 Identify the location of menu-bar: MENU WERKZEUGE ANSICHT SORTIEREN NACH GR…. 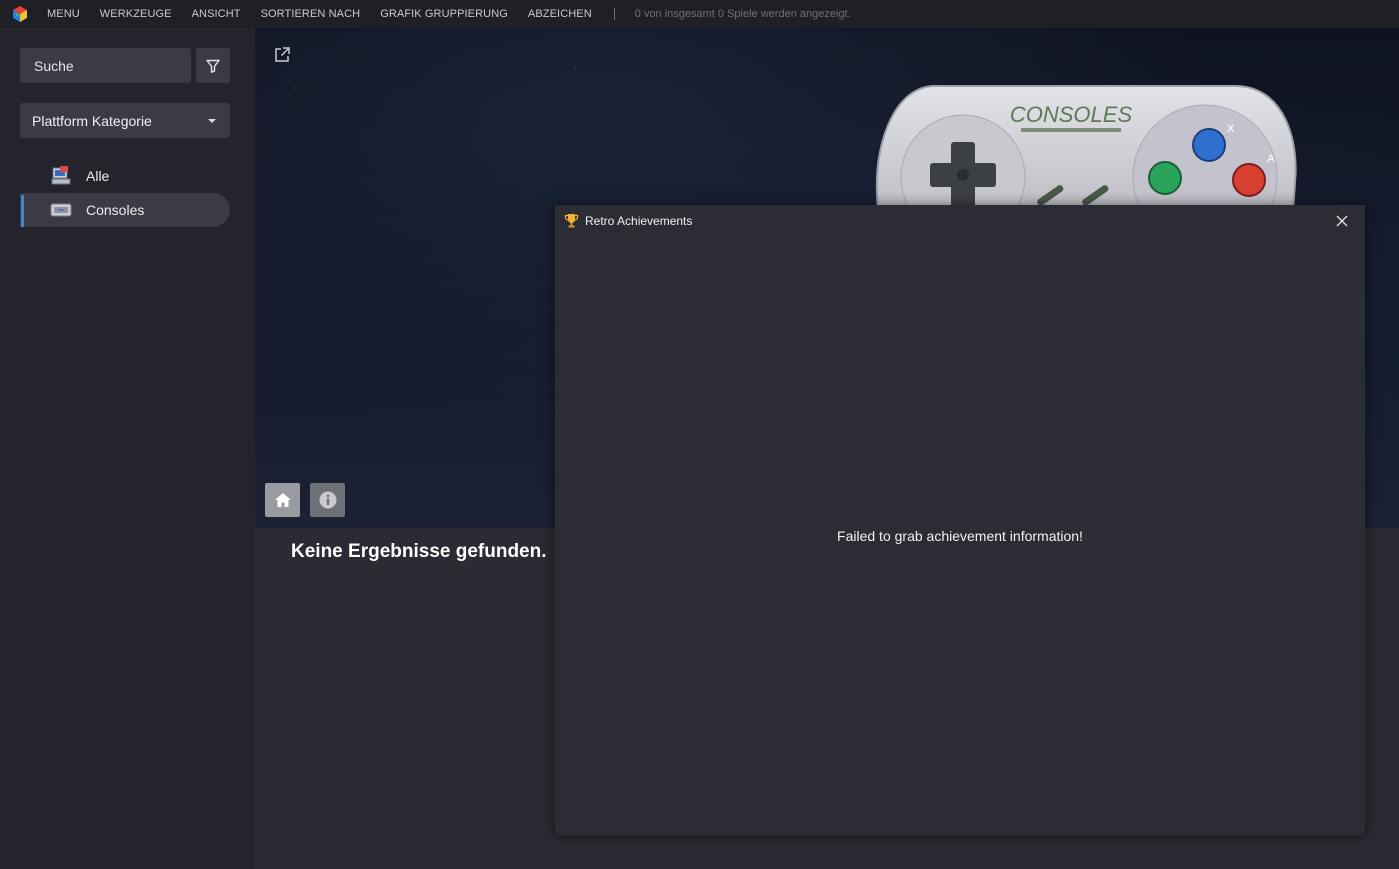
(699, 14).